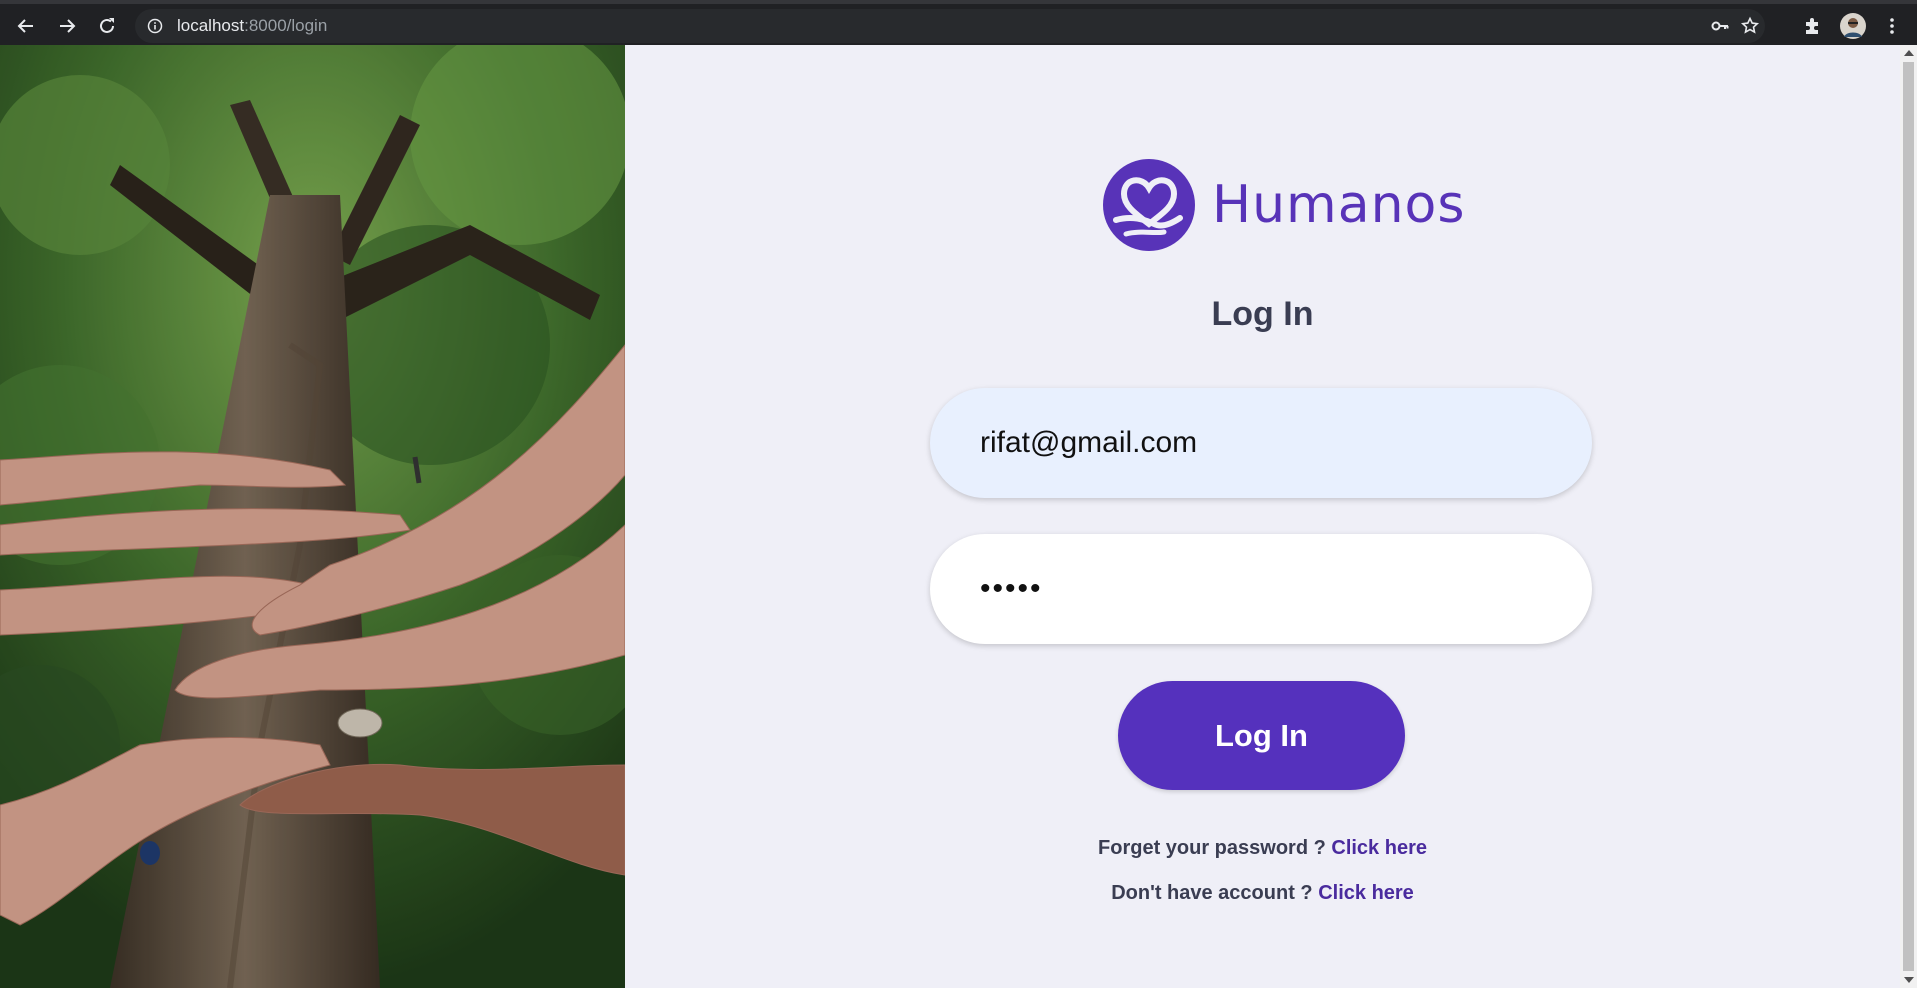 This screenshot has width=1917, height=988. What do you see at coordinates (1215, 848) in the screenshot?
I see `forgot-password-text: Forget your password ?` at bounding box center [1215, 848].